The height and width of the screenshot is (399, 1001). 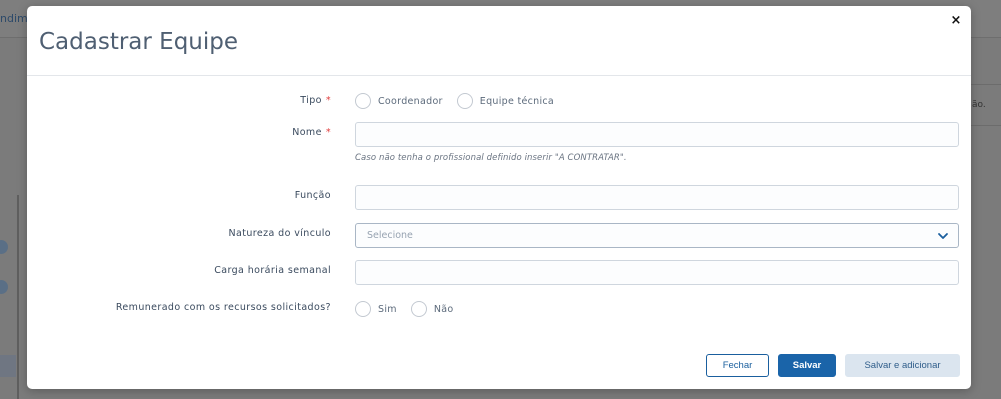 What do you see at coordinates (376, 309) in the screenshot?
I see `remunerado-radio-sim: Sim` at bounding box center [376, 309].